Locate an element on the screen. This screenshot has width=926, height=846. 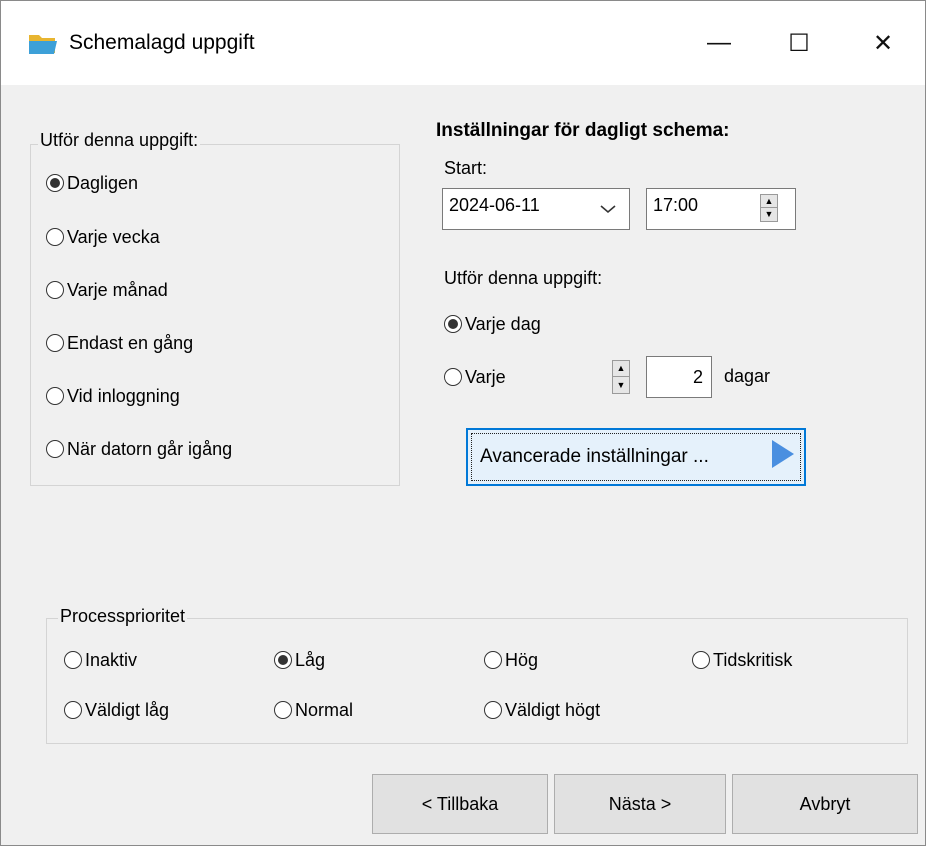
priority-group-label: Processprioritet is located at coordinates (123, 616).